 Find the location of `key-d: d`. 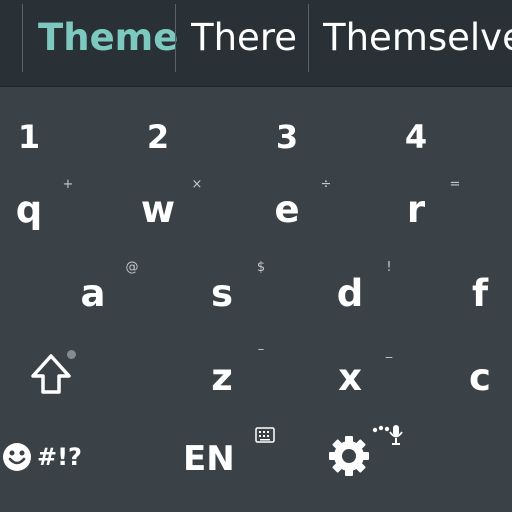

key-d: d is located at coordinates (350, 294).